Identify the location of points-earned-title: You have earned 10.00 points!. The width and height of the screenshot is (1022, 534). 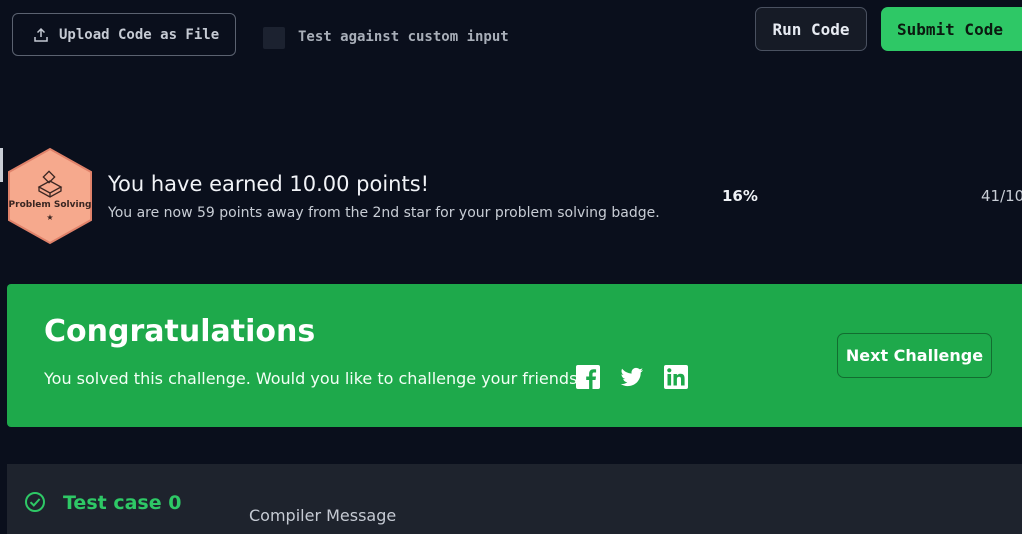
(269, 184).